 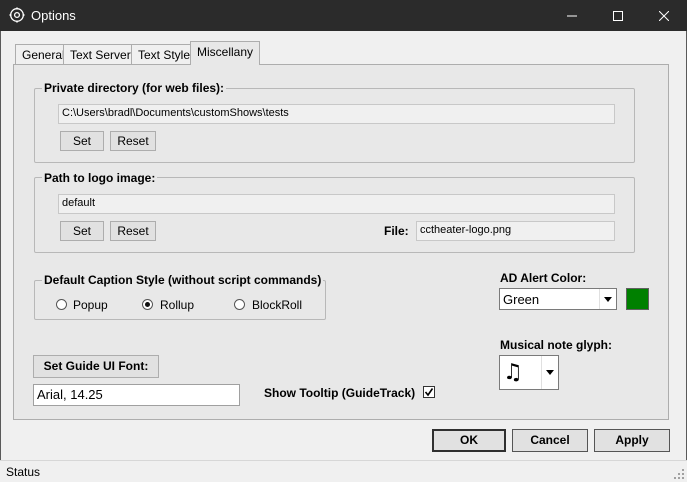 I want to click on maximize-button, so click(x=618, y=15).